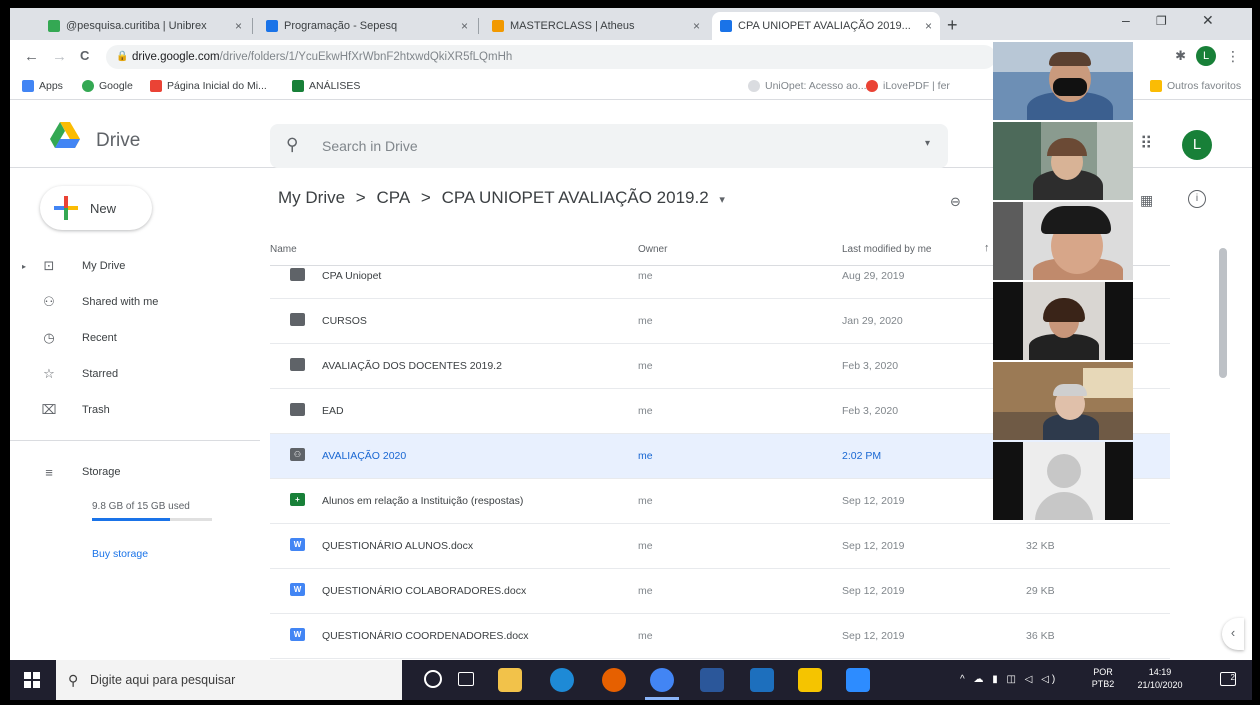  What do you see at coordinates (135, 266) in the screenshot?
I see `nav-my-drive: ▸ ⊡ My Drive` at bounding box center [135, 266].